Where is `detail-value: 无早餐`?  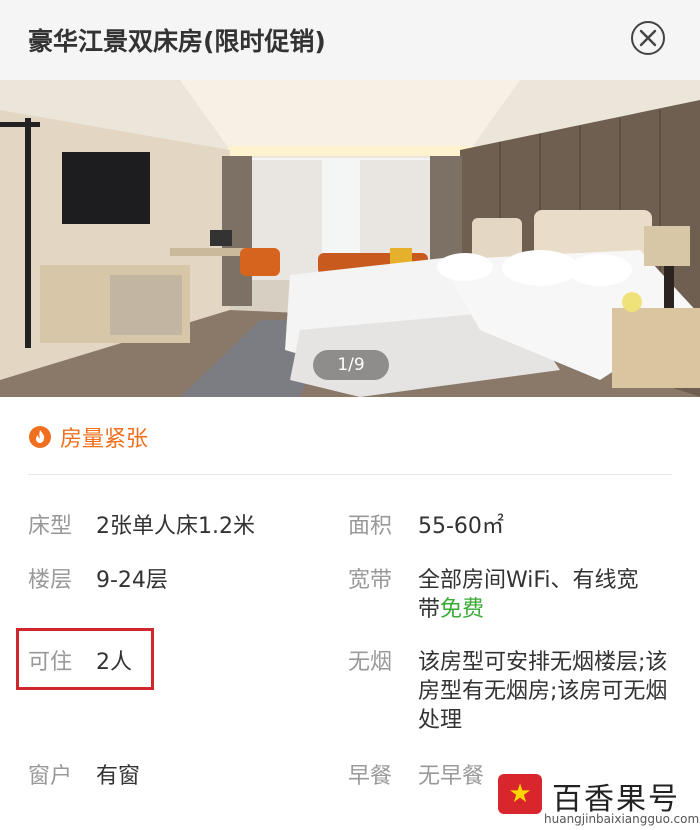
detail-value: 无早餐 is located at coordinates (451, 776).